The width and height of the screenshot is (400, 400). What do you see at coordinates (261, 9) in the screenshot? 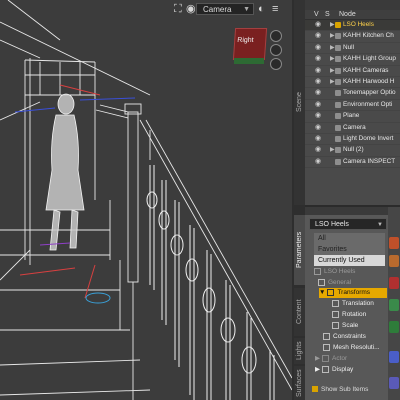
I see `draw-style-icon: ◐` at bounding box center [261, 9].